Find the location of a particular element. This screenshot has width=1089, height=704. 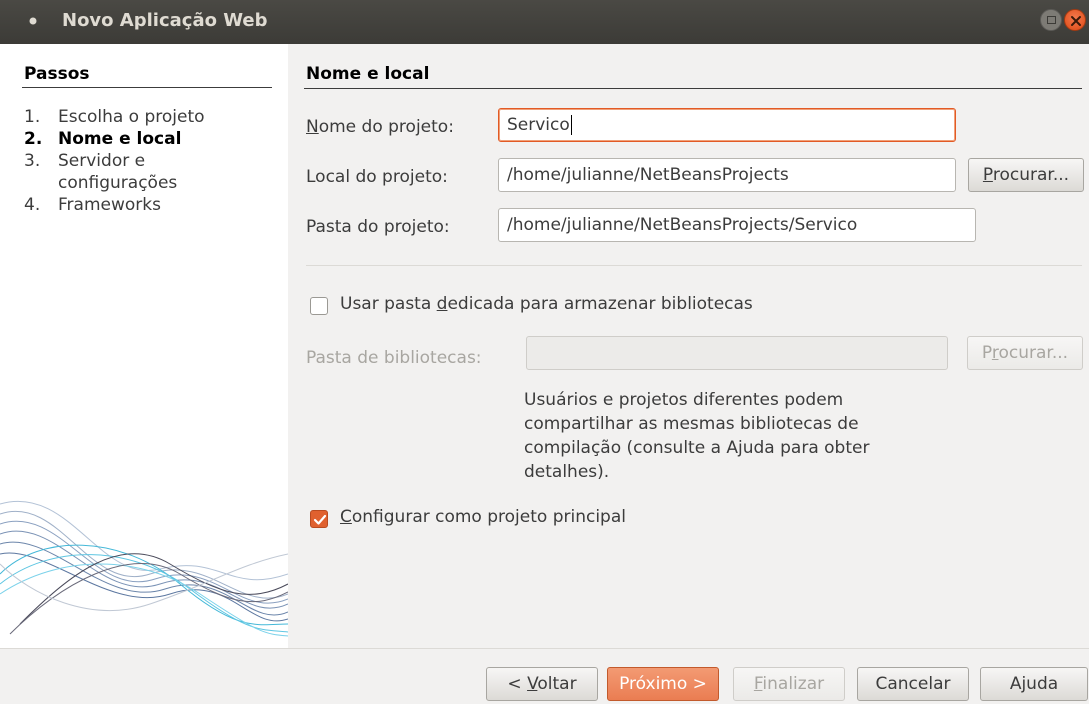

dedicated-folder-checkbox is located at coordinates (319, 306).